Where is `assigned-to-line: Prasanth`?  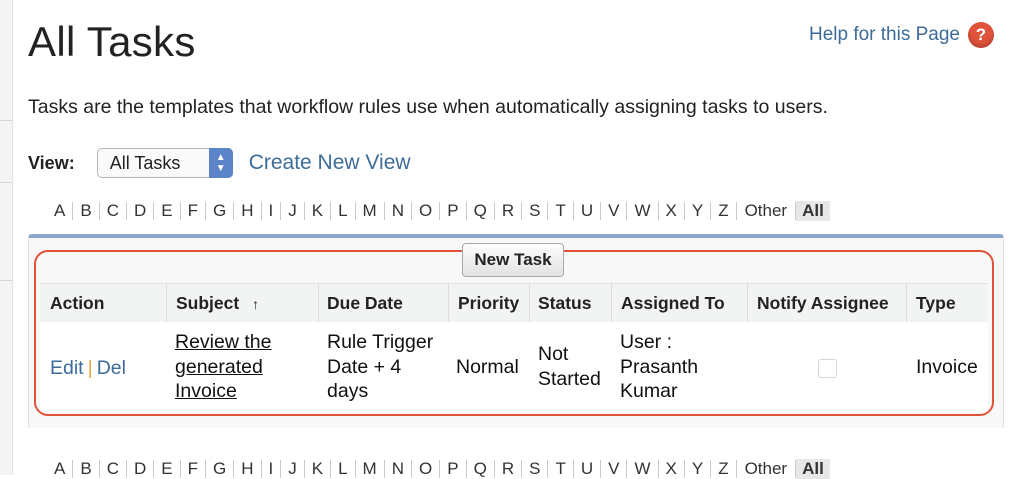
assigned-to-line: Prasanth is located at coordinates (659, 366).